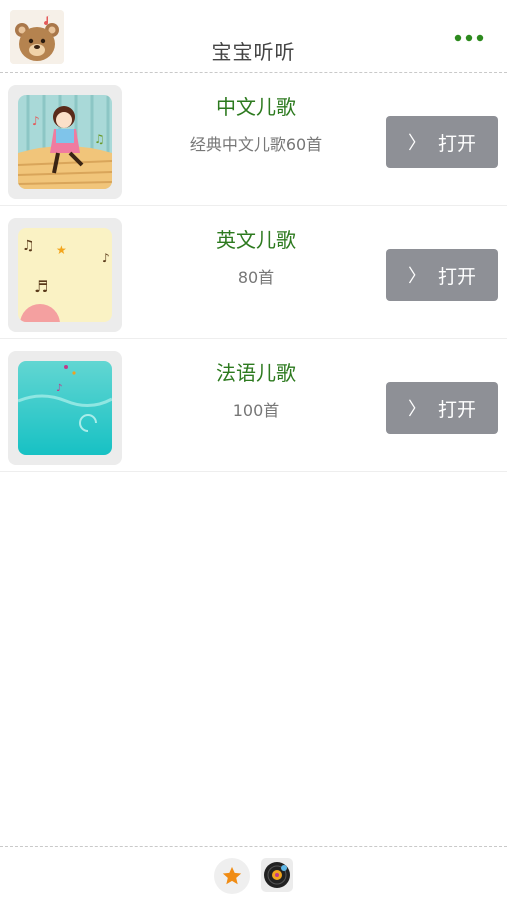 This screenshot has height=900, width=507. What do you see at coordinates (256, 410) in the screenshot?
I see `song-count: 100首` at bounding box center [256, 410].